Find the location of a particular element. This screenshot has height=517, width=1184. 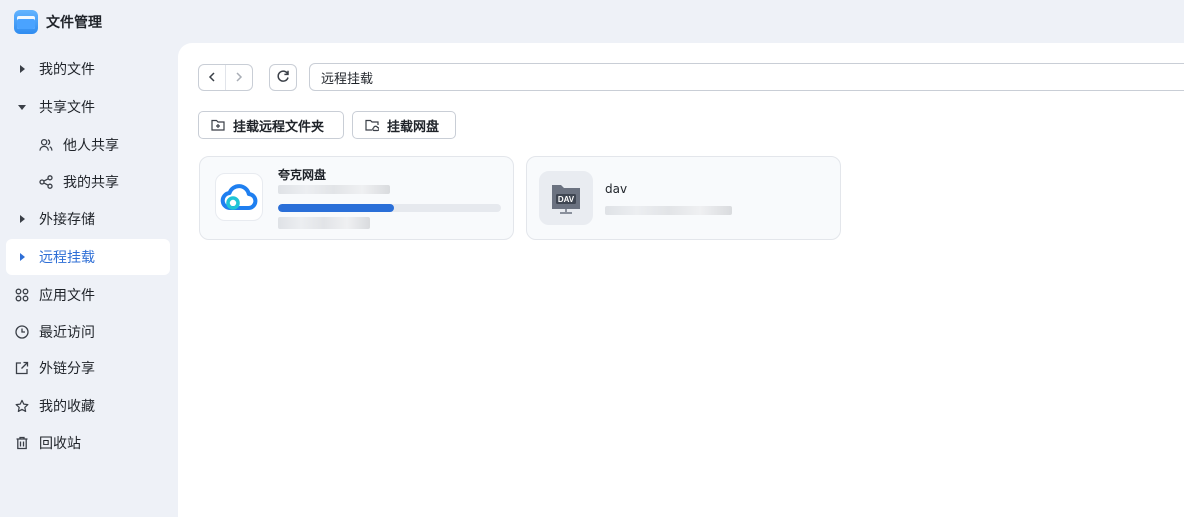

chevron-left-icon is located at coordinates (212, 78).